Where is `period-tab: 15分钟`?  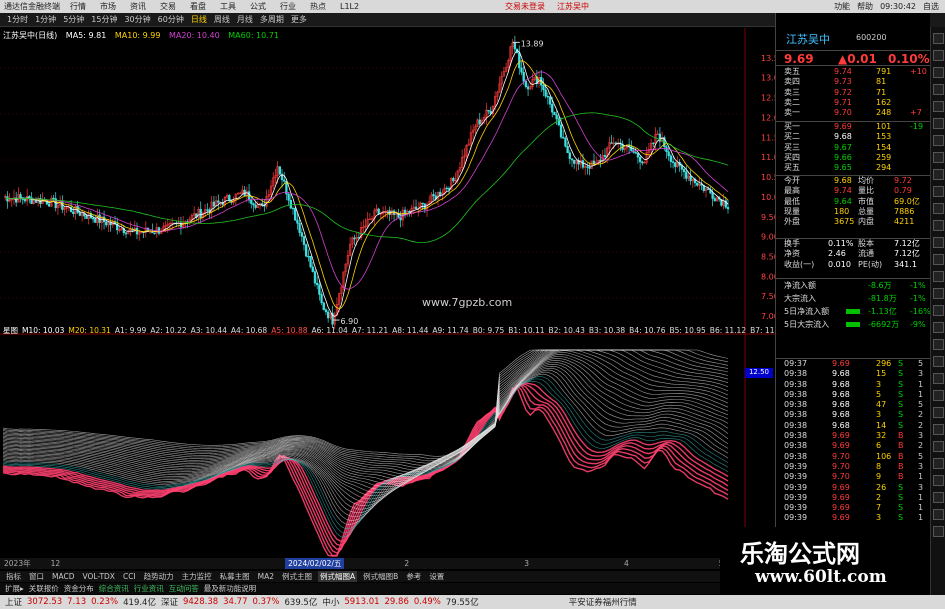 period-tab: 15分钟 is located at coordinates (104, 19).